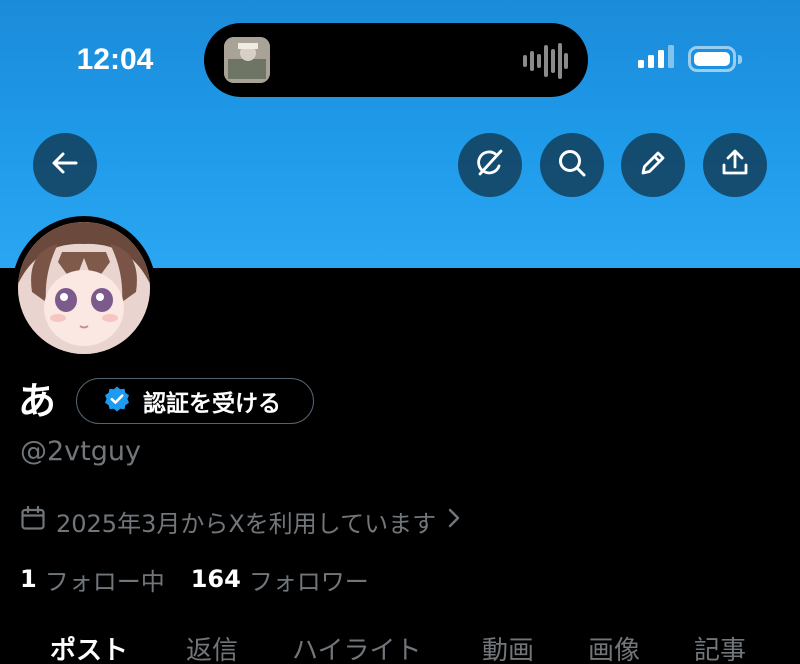 The width and height of the screenshot is (800, 664). Describe the element at coordinates (28, 579) in the screenshot. I see `following-count: 1` at that location.